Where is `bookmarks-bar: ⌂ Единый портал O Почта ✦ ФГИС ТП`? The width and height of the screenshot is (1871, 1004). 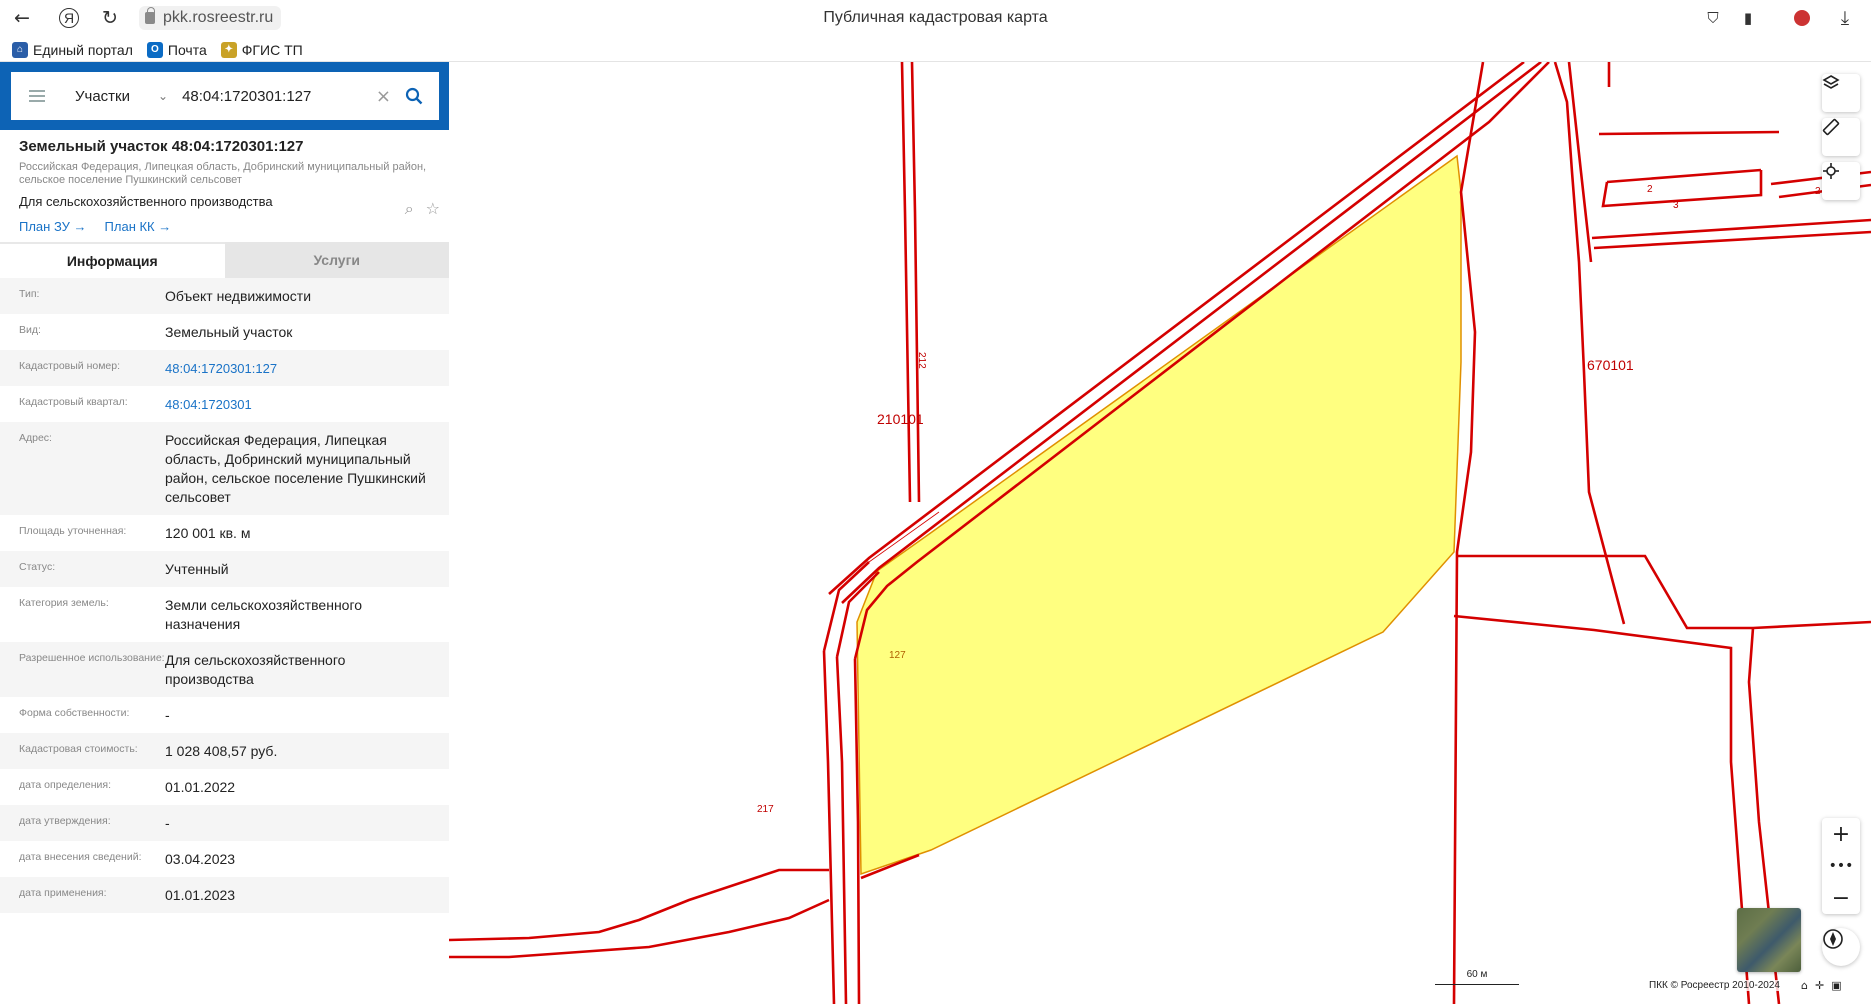
bookmarks-bar: ⌂ Единый портал O Почта ✦ ФГИС ТП is located at coordinates (935, 50).